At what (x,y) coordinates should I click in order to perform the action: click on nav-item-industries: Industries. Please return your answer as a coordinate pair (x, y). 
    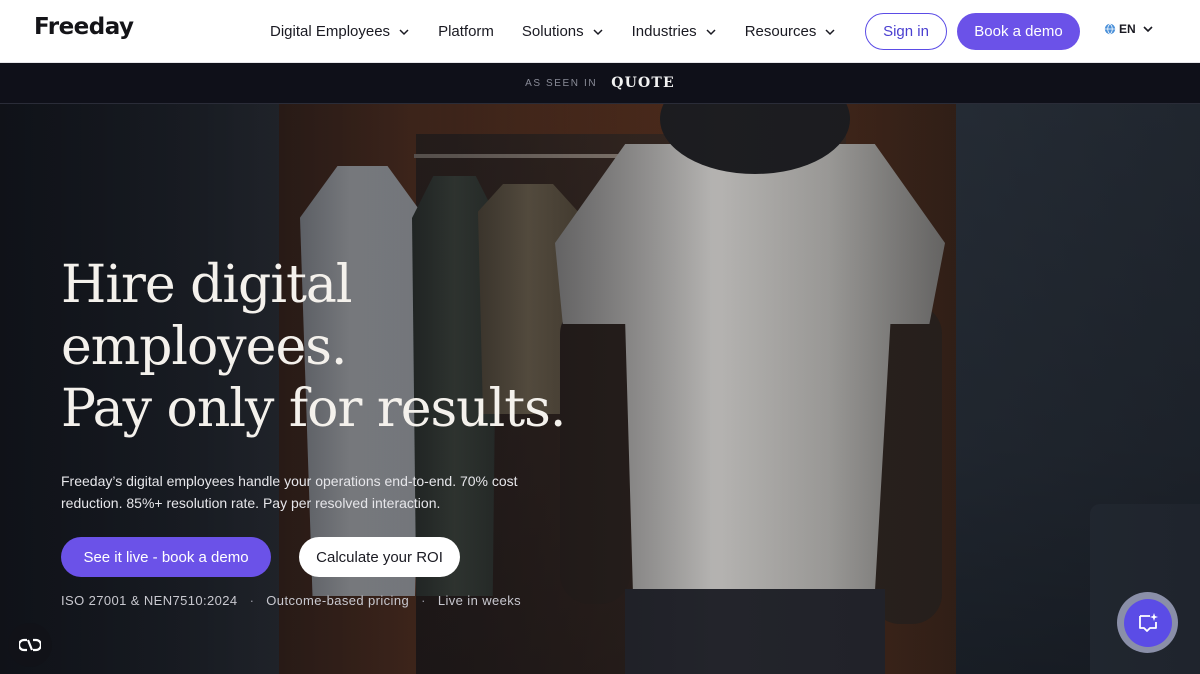
    Looking at the image, I should click on (674, 31).